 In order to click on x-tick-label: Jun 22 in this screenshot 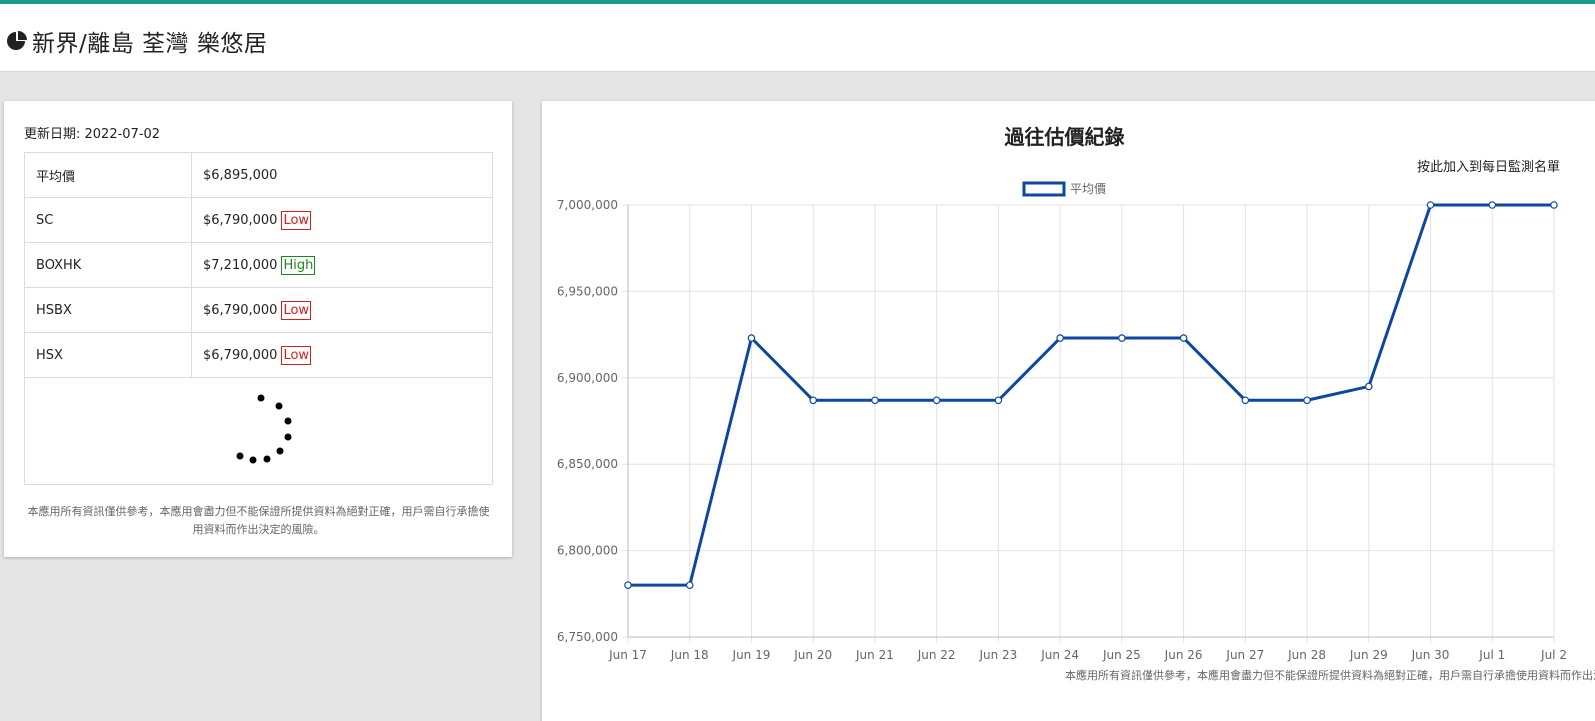, I will do `click(936, 655)`.